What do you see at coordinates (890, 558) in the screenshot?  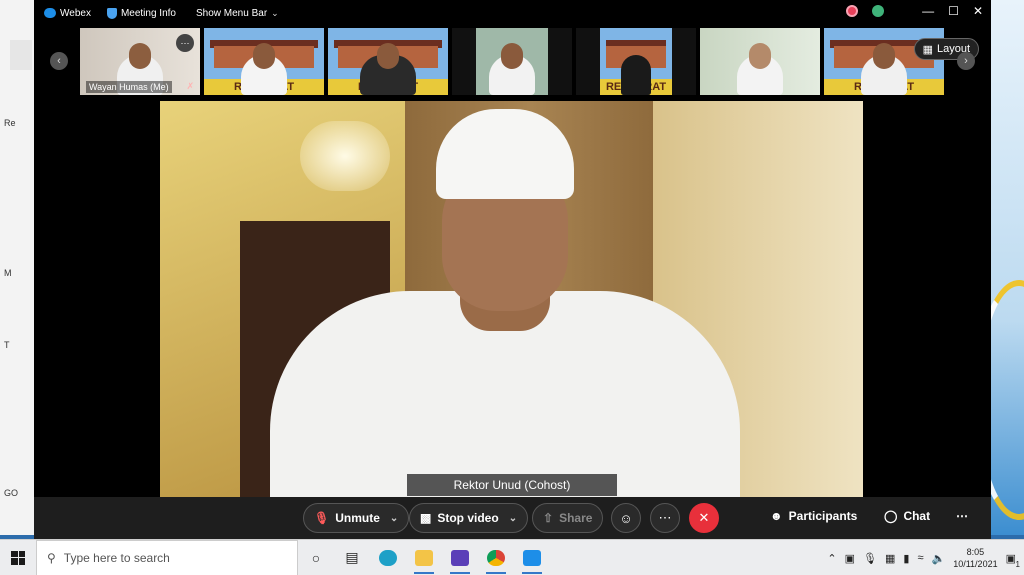 I see `task-manager-icon: ▦` at bounding box center [890, 558].